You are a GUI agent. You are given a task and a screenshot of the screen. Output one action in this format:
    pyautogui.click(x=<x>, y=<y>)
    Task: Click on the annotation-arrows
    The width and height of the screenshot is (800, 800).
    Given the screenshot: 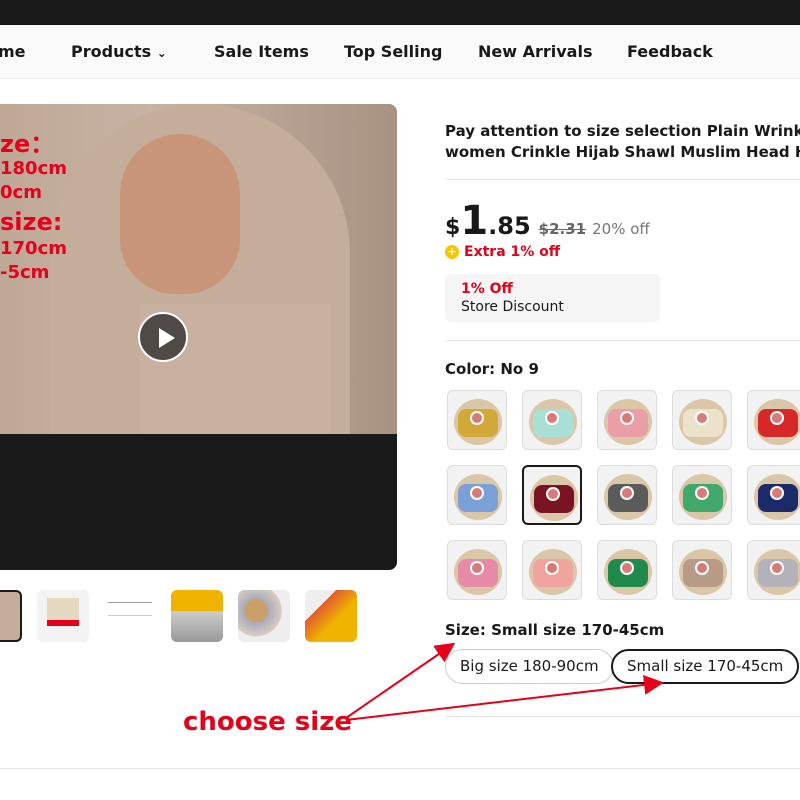 What is the action you would take?
    pyautogui.click(x=504, y=681)
    